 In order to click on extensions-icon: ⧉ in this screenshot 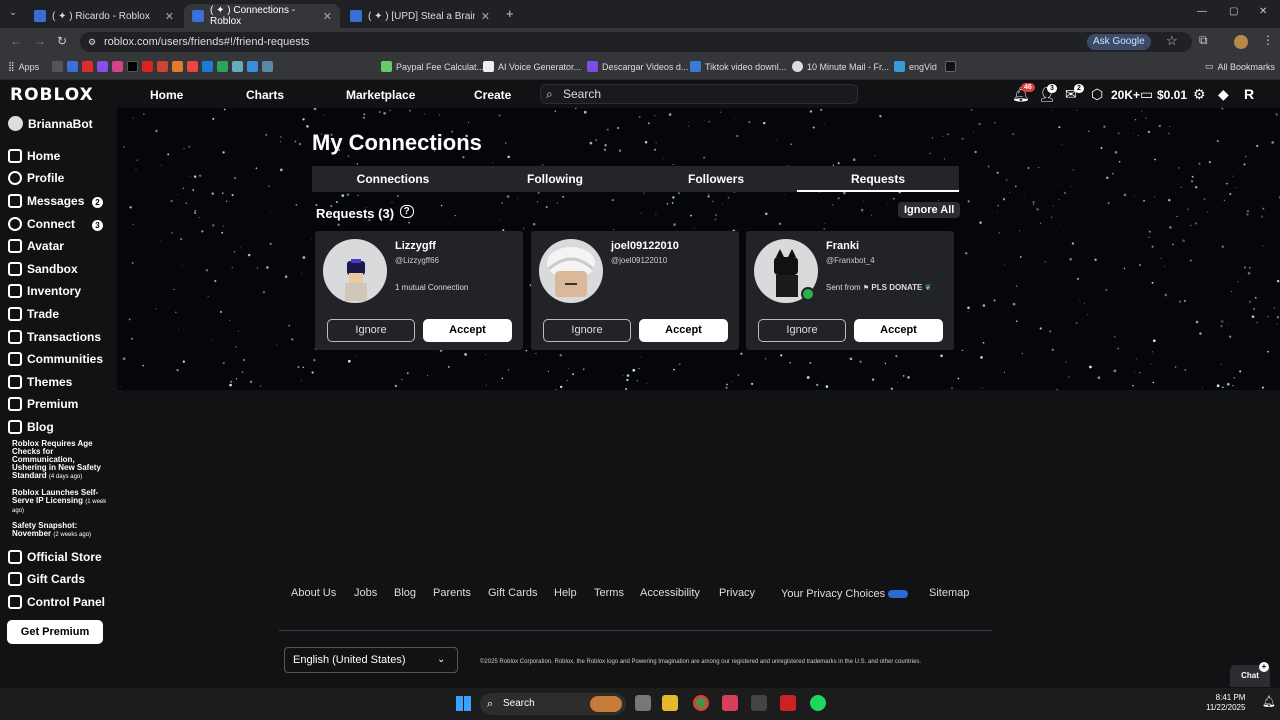, I will do `click(1203, 40)`.